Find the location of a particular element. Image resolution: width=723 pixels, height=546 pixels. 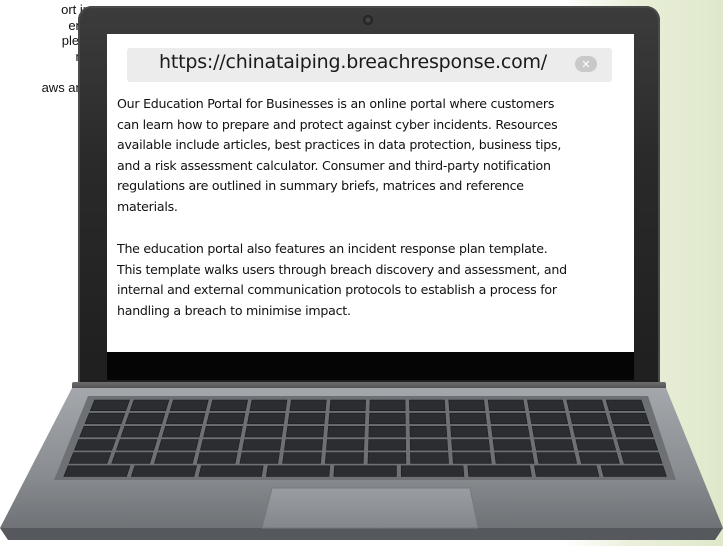

text-line: handling a breach to minimise impact. is located at coordinates (234, 310).